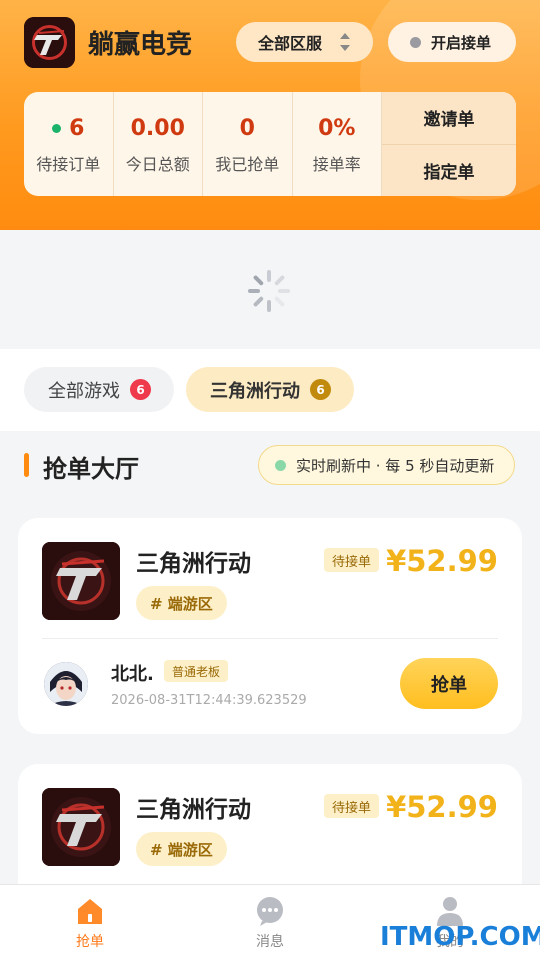  Describe the element at coordinates (140, 45) in the screenshot. I see `app-title: 躺赢电竞` at that location.